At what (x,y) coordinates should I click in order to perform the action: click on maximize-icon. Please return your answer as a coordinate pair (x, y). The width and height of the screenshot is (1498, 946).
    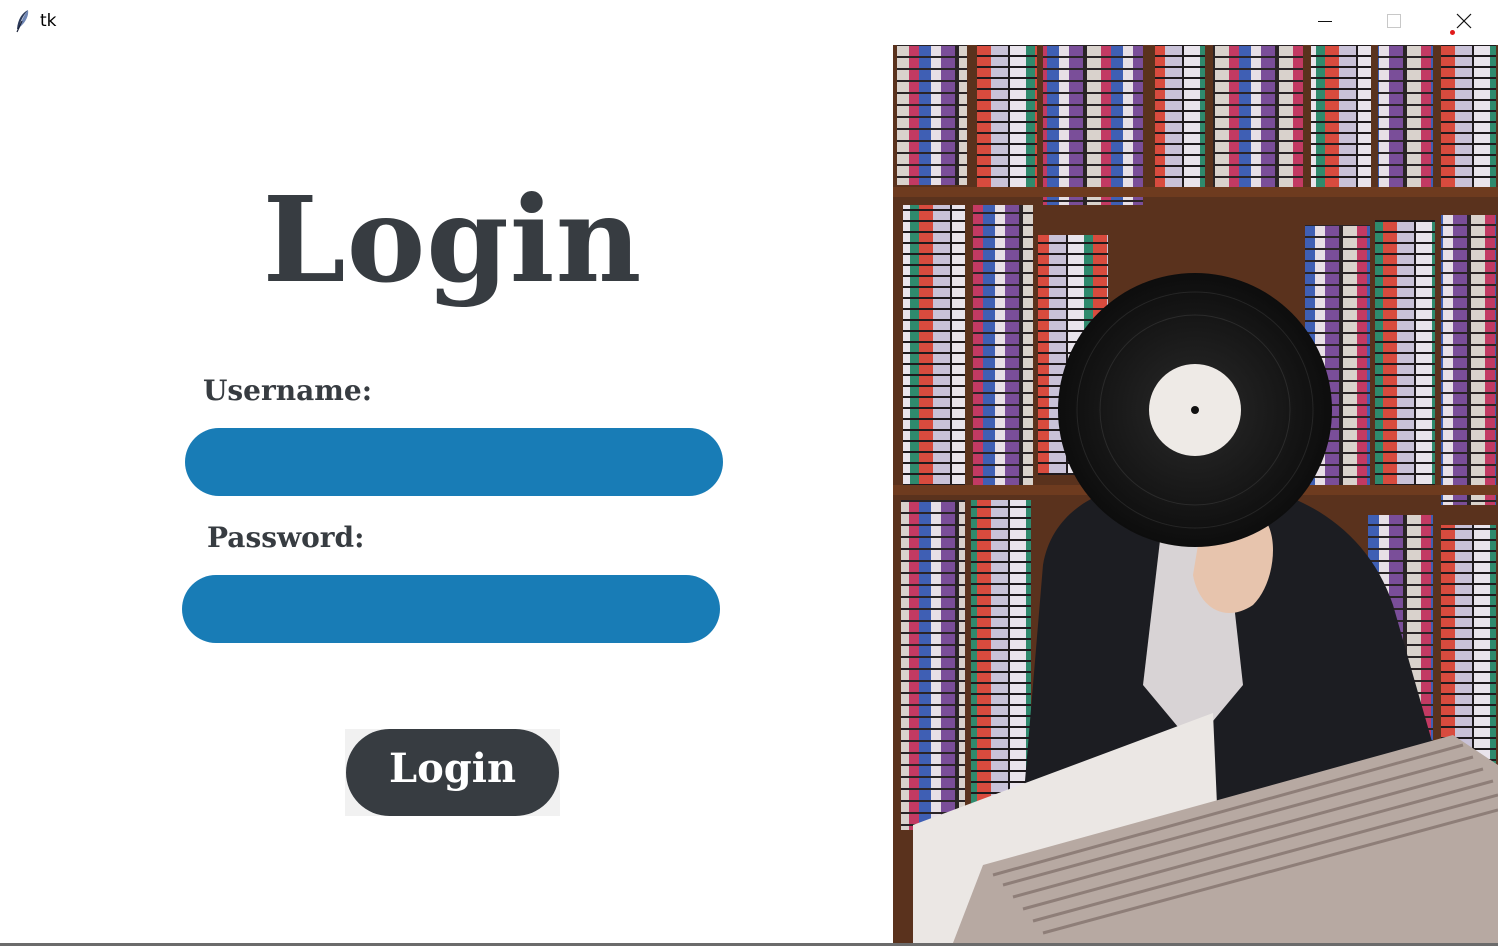
    Looking at the image, I should click on (1394, 21).